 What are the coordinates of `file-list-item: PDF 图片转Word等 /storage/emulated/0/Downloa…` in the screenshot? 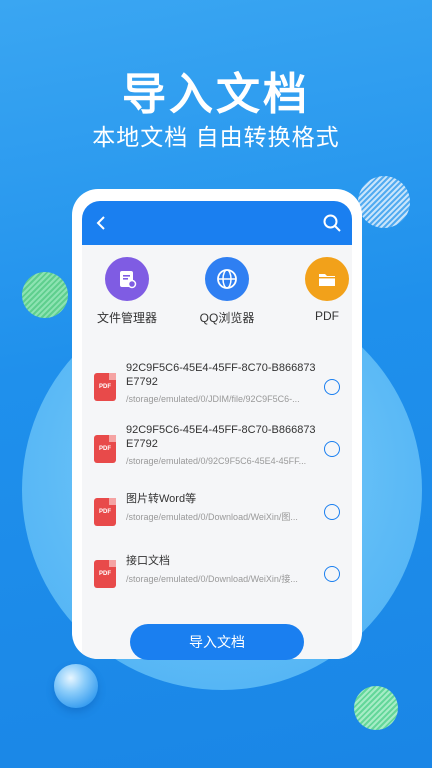 It's located at (217, 516).